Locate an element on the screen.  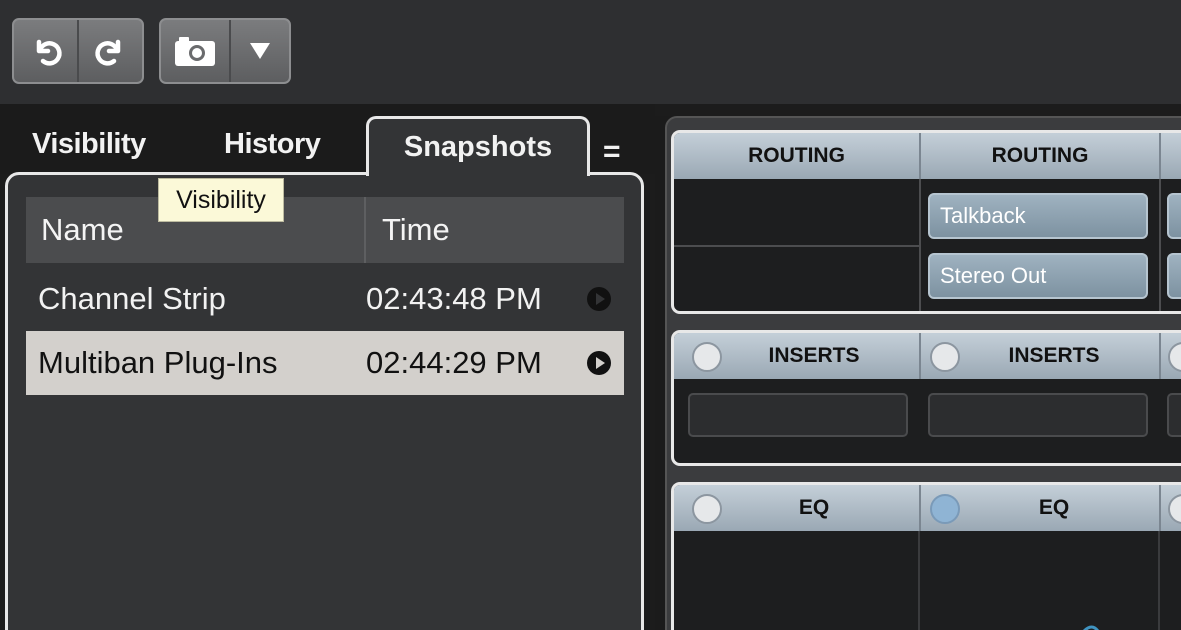
routing-header-1: ROUTING is located at coordinates (796, 155).